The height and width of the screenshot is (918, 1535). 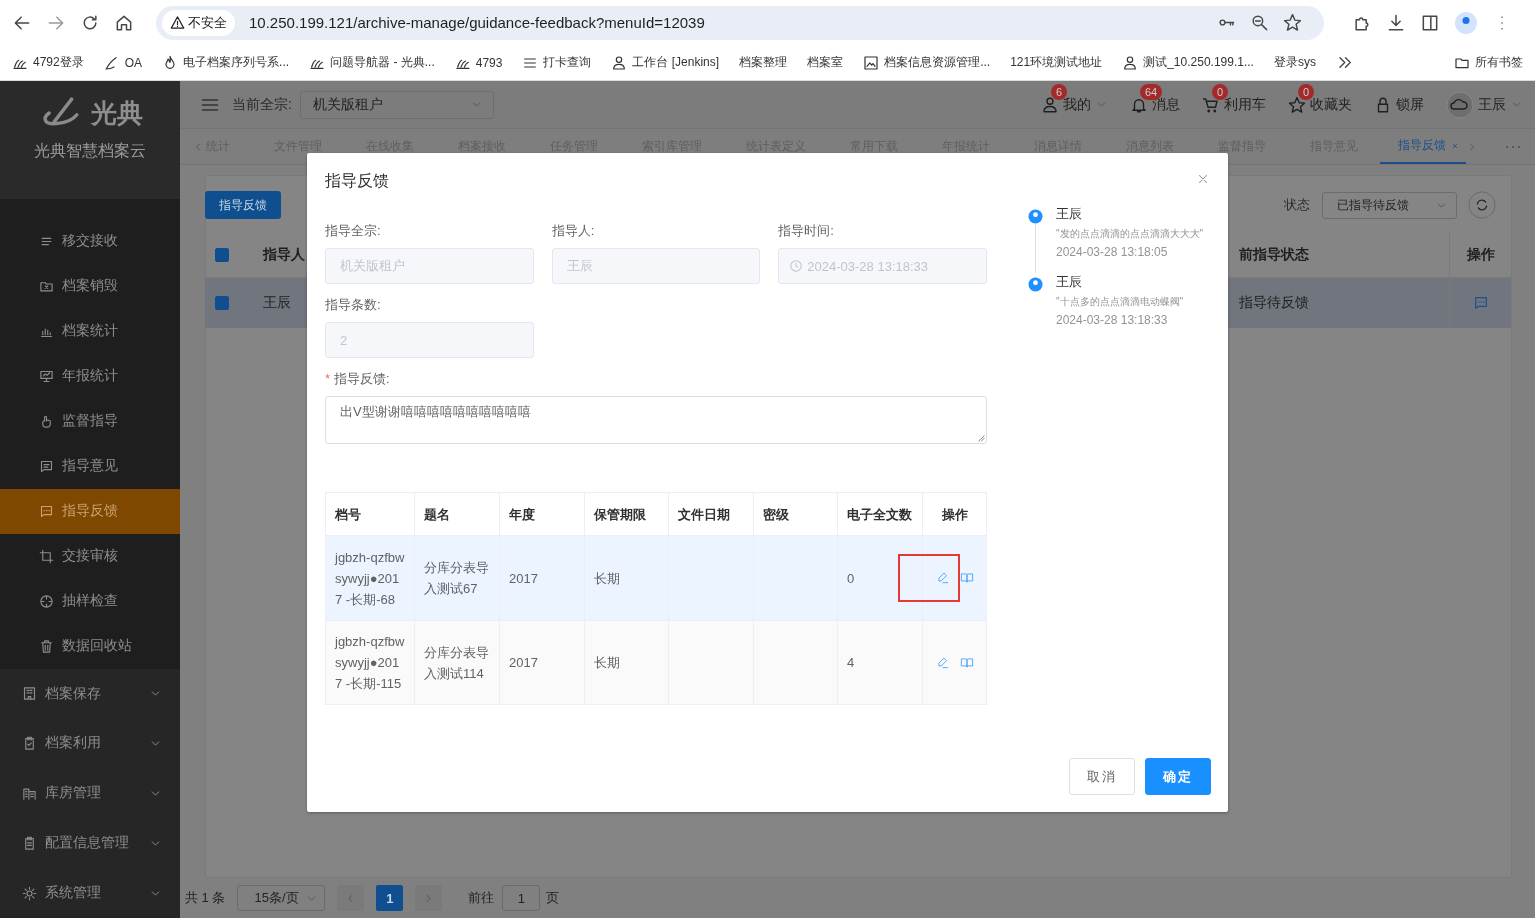 What do you see at coordinates (478, 62) in the screenshot?
I see `bookmark: 4793` at bounding box center [478, 62].